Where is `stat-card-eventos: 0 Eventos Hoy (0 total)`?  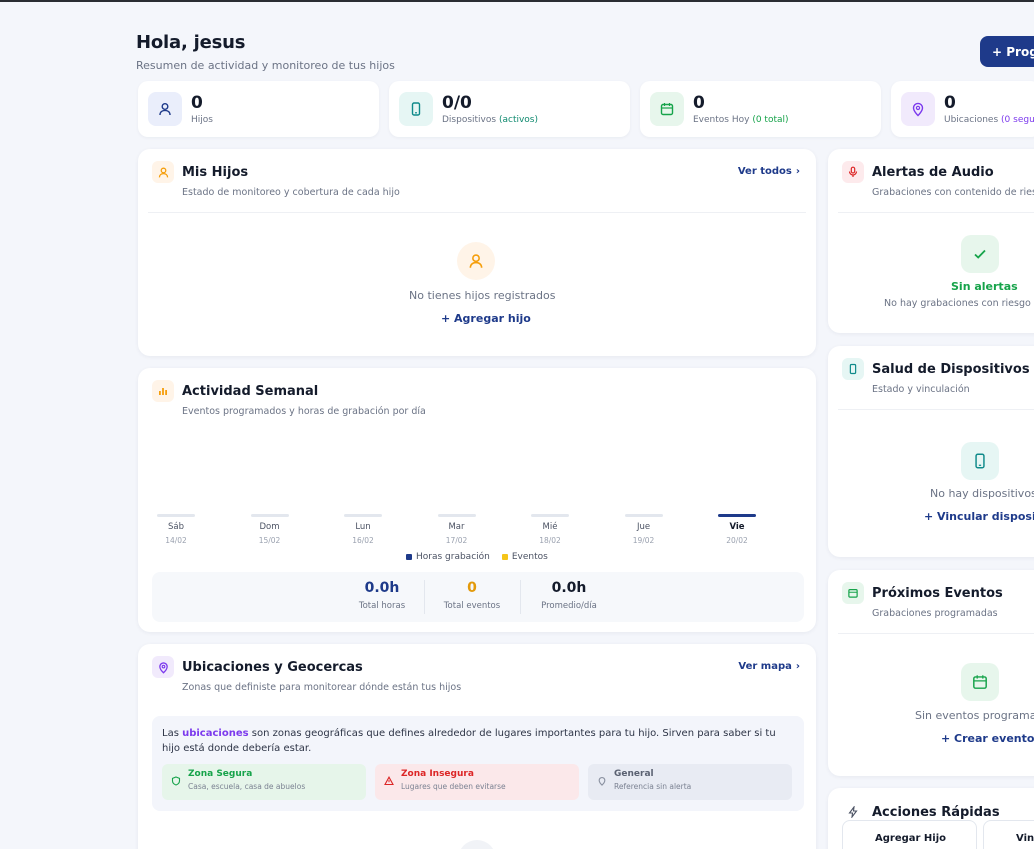
stat-card-eventos: 0 Eventos Hoy (0 total) is located at coordinates (760, 109).